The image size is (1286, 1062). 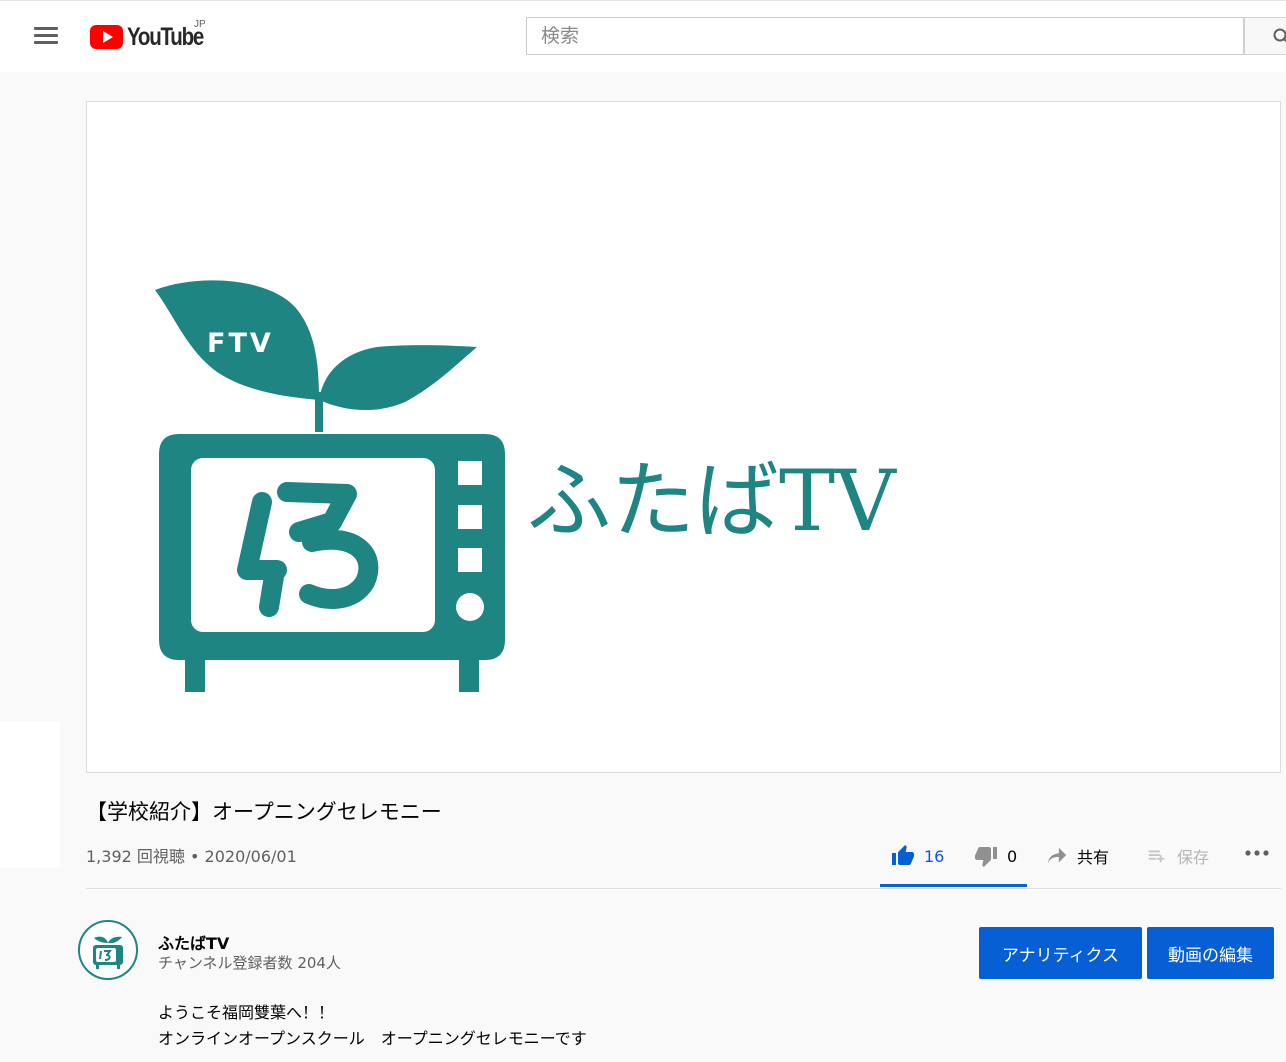 I want to click on video-actions: 16 0 共有 保存, so click(x=1083, y=863).